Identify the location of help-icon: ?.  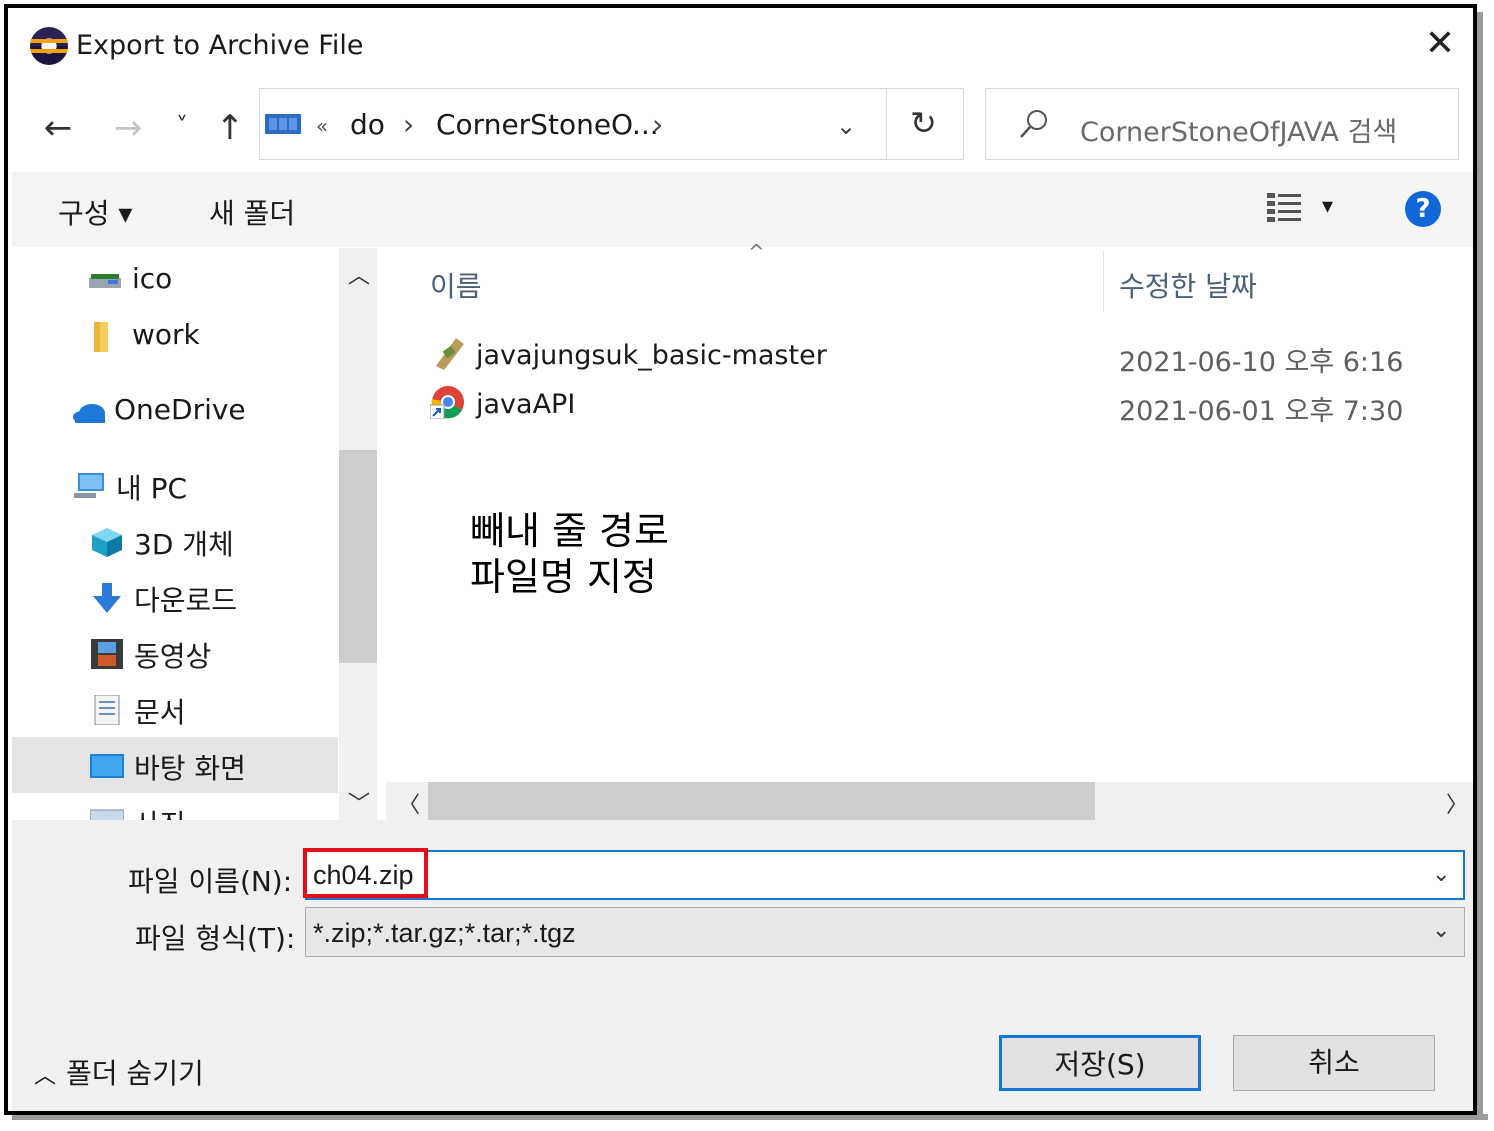
(1423, 209).